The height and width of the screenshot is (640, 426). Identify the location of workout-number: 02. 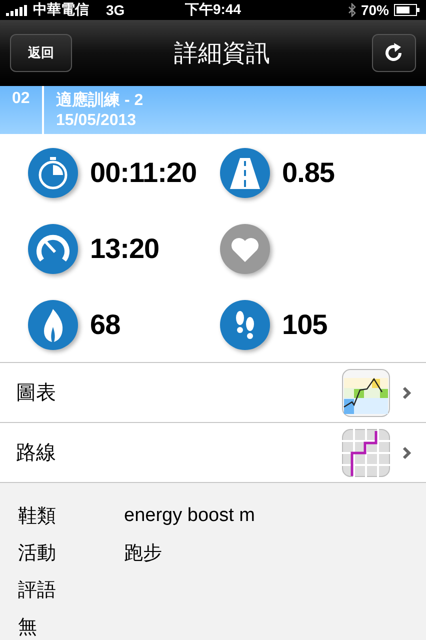
(22, 110).